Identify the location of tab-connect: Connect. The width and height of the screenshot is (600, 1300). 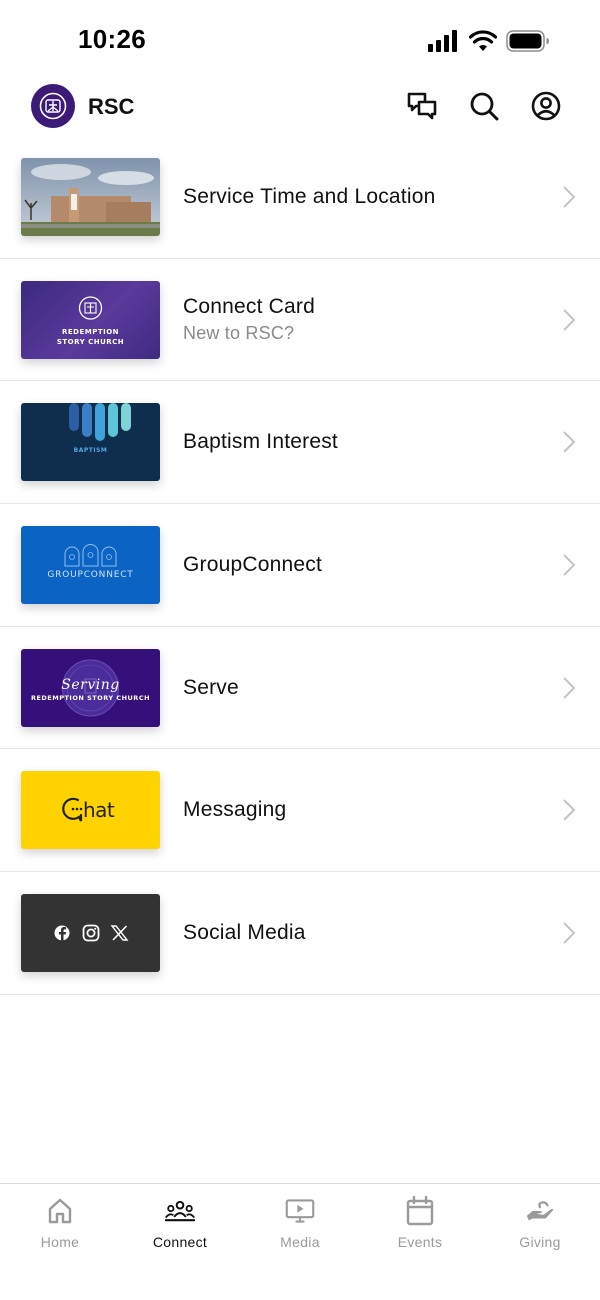
(180, 1242).